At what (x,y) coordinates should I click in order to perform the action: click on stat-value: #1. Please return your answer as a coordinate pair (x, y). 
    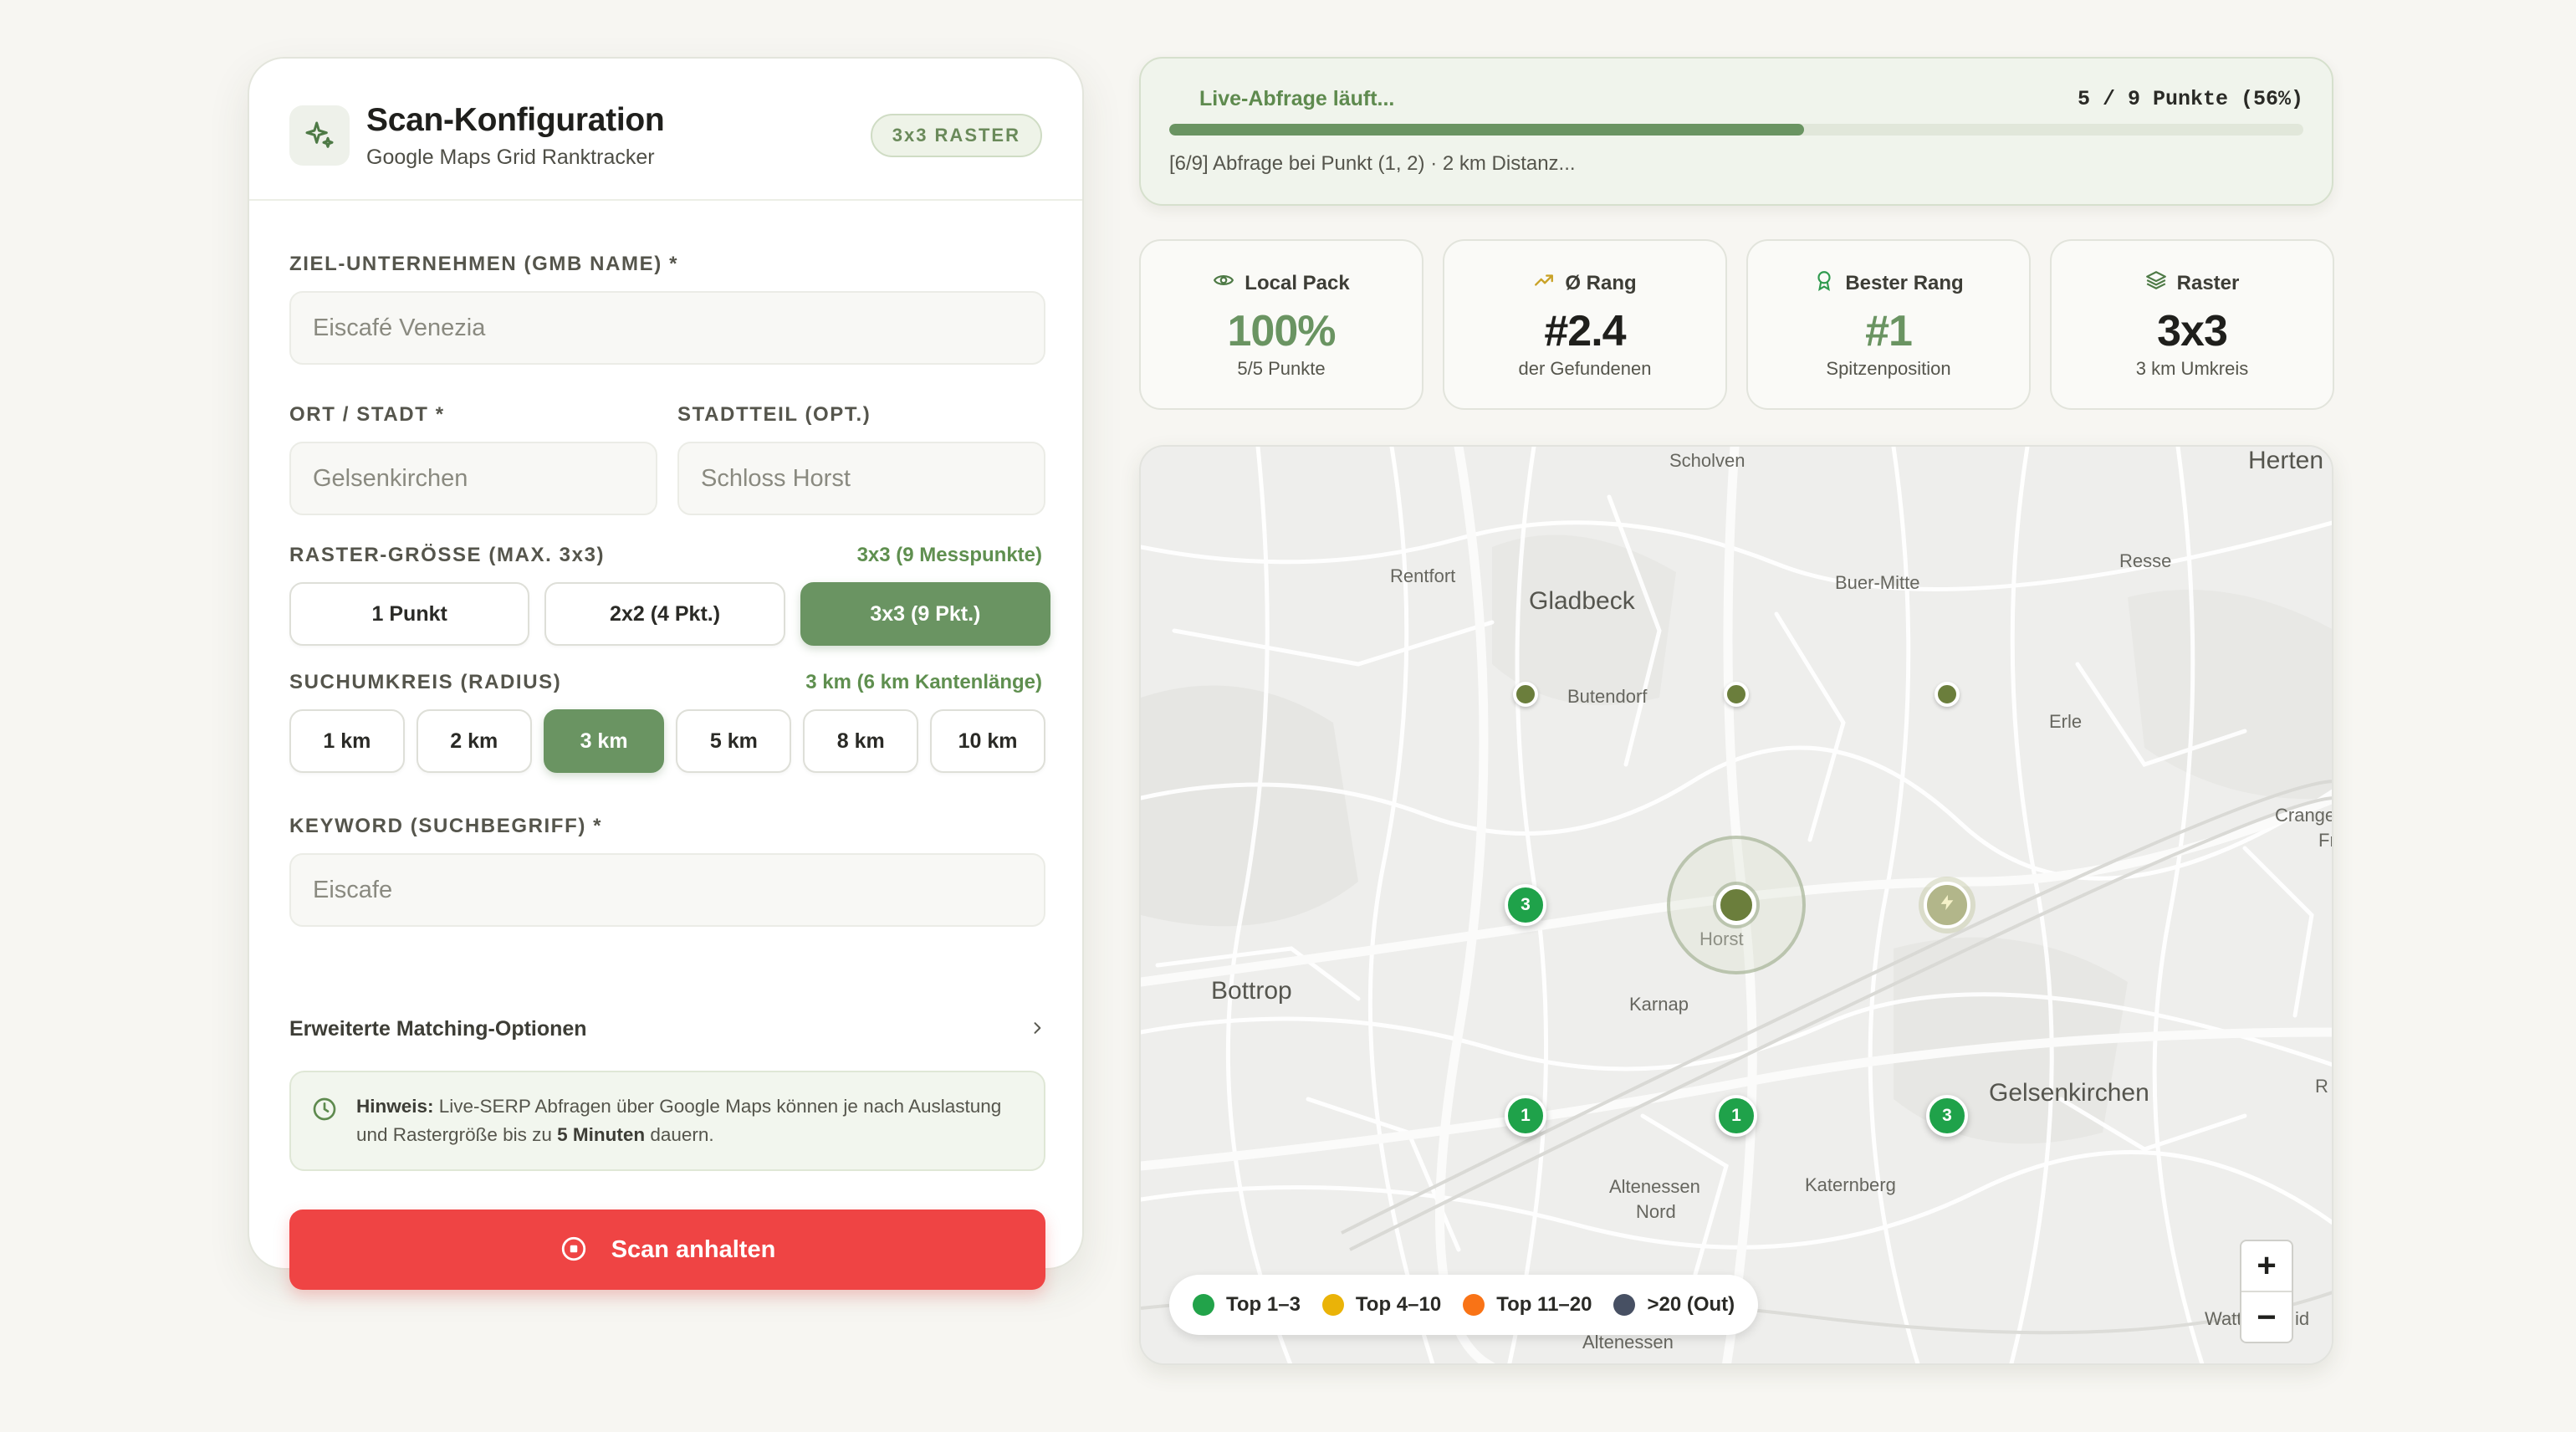
    Looking at the image, I should click on (1889, 331).